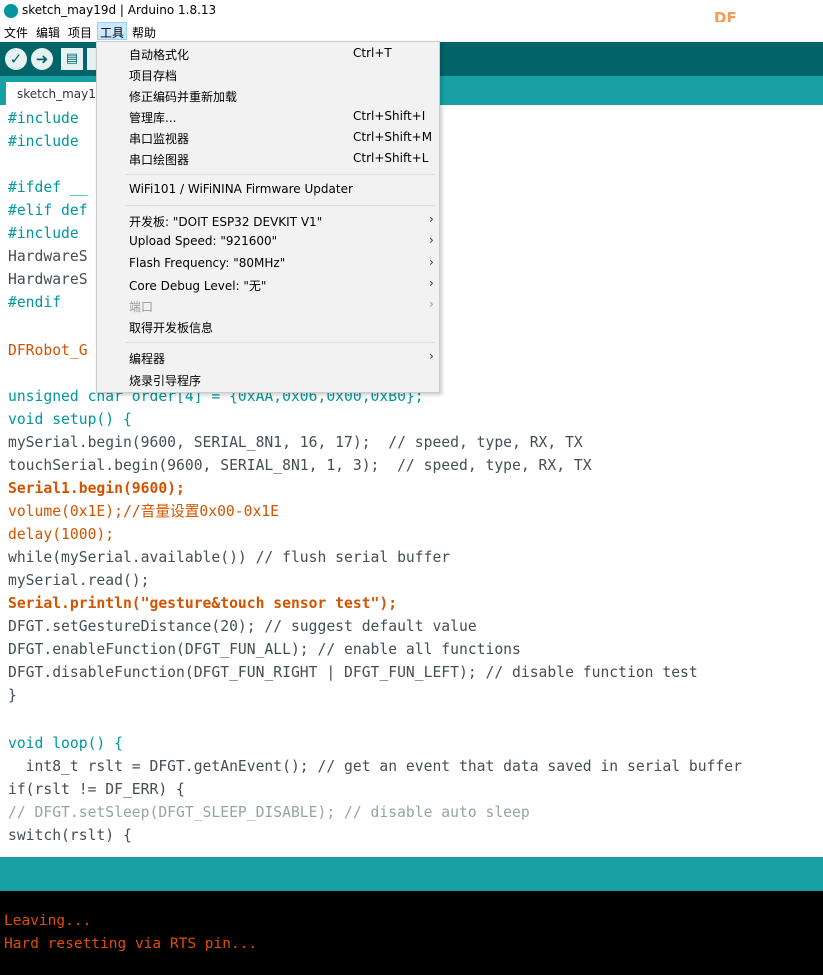 The image size is (823, 975). What do you see at coordinates (16, 32) in the screenshot?
I see `menu-file: 文件` at bounding box center [16, 32].